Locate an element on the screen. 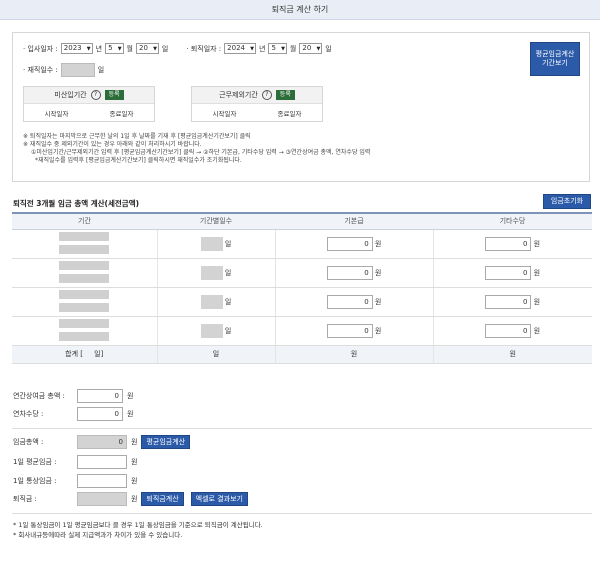  wage-reset-button: 임금초기화 is located at coordinates (567, 201).